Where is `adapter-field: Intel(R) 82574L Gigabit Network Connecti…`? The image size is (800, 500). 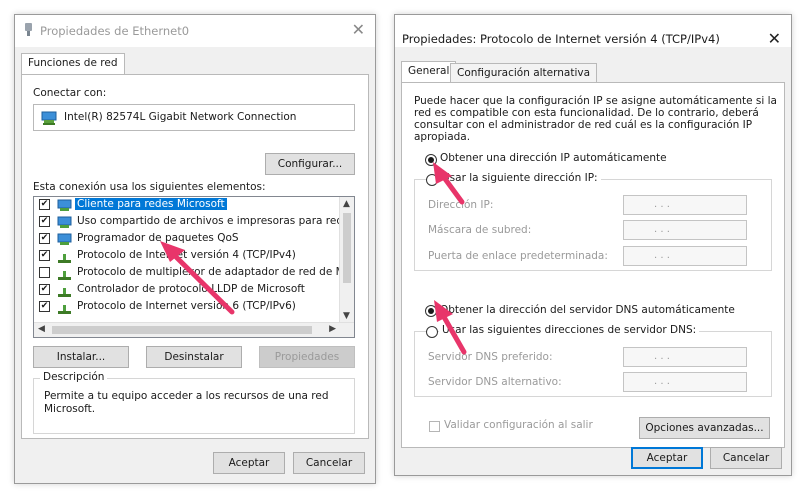 adapter-field: Intel(R) 82574L Gigabit Network Connecti… is located at coordinates (194, 117).